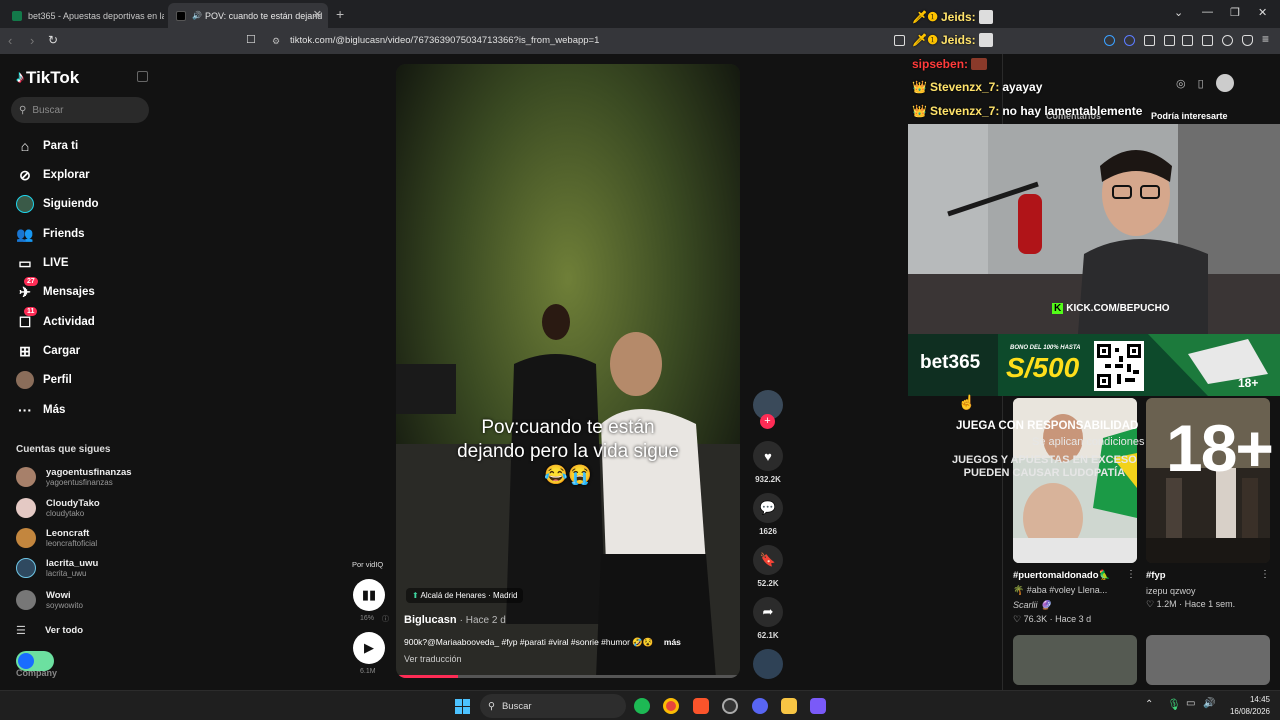  I want to click on nav-siguiendo: Siguiendo, so click(57, 204).